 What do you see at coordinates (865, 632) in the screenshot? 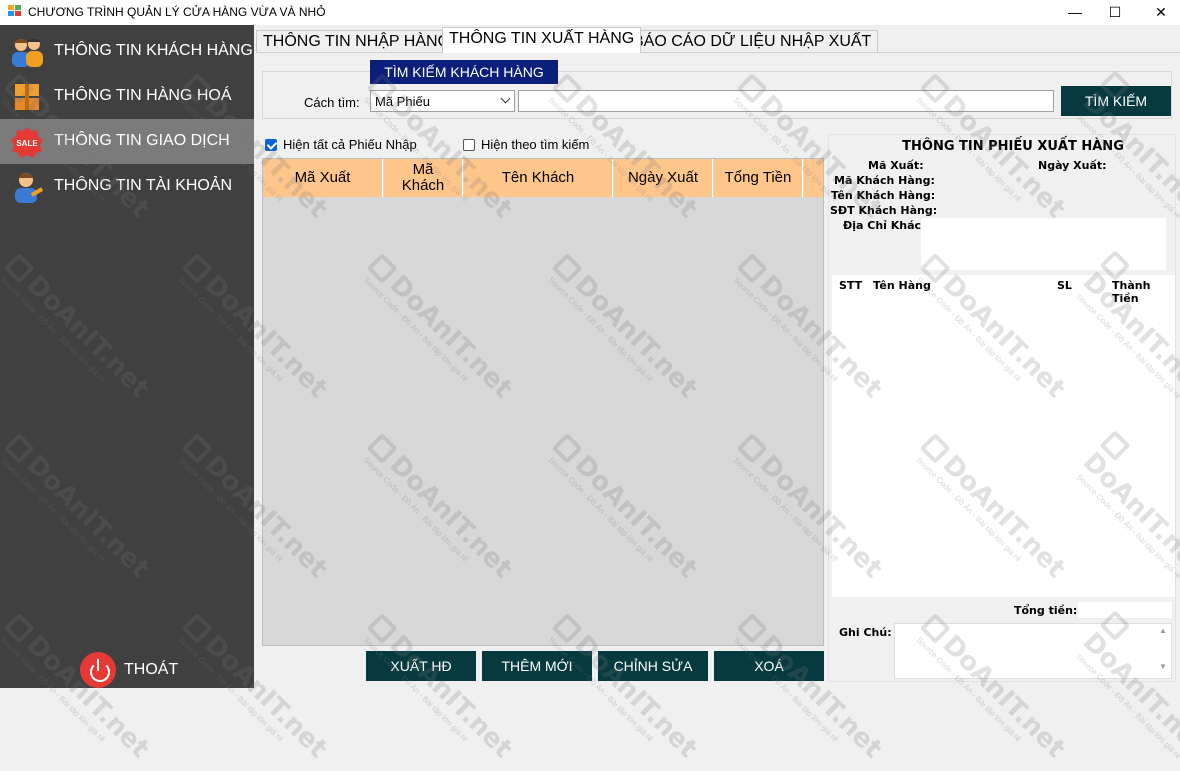
I see `ghi-chu-label: Ghi Chú:` at bounding box center [865, 632].